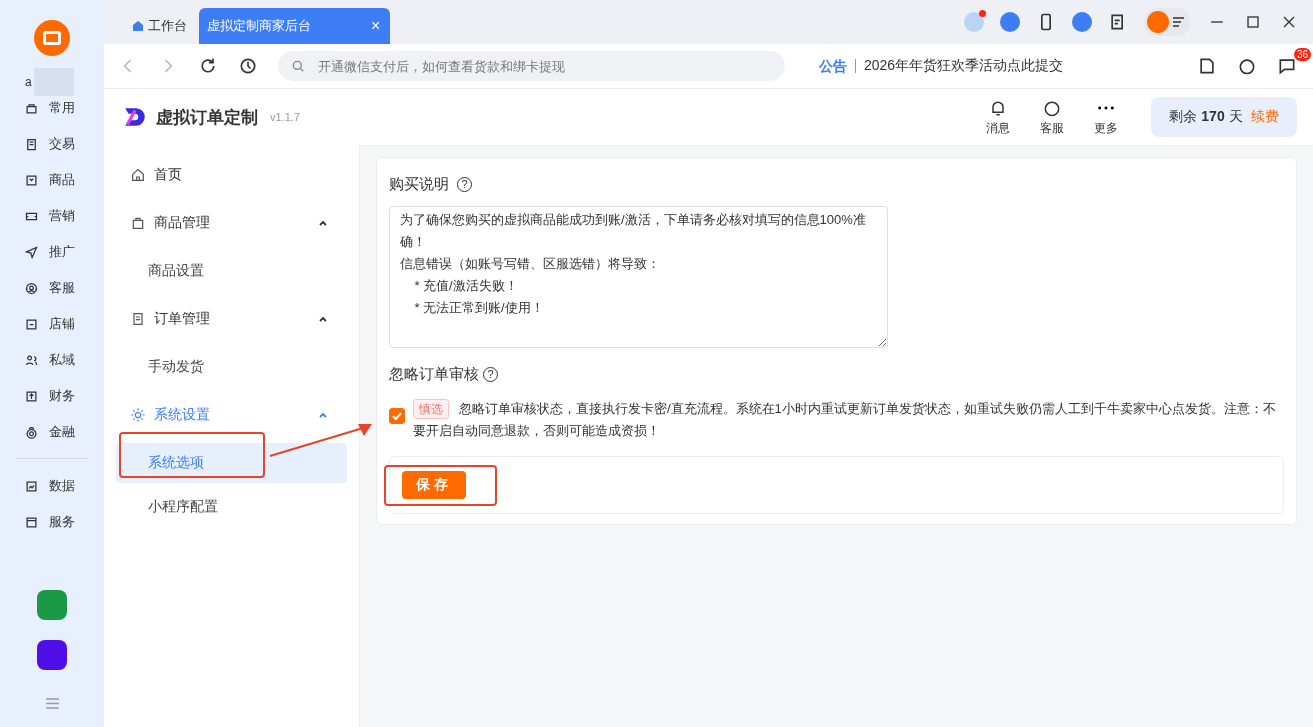  I want to click on header-action: 客服, so click(1052, 117).